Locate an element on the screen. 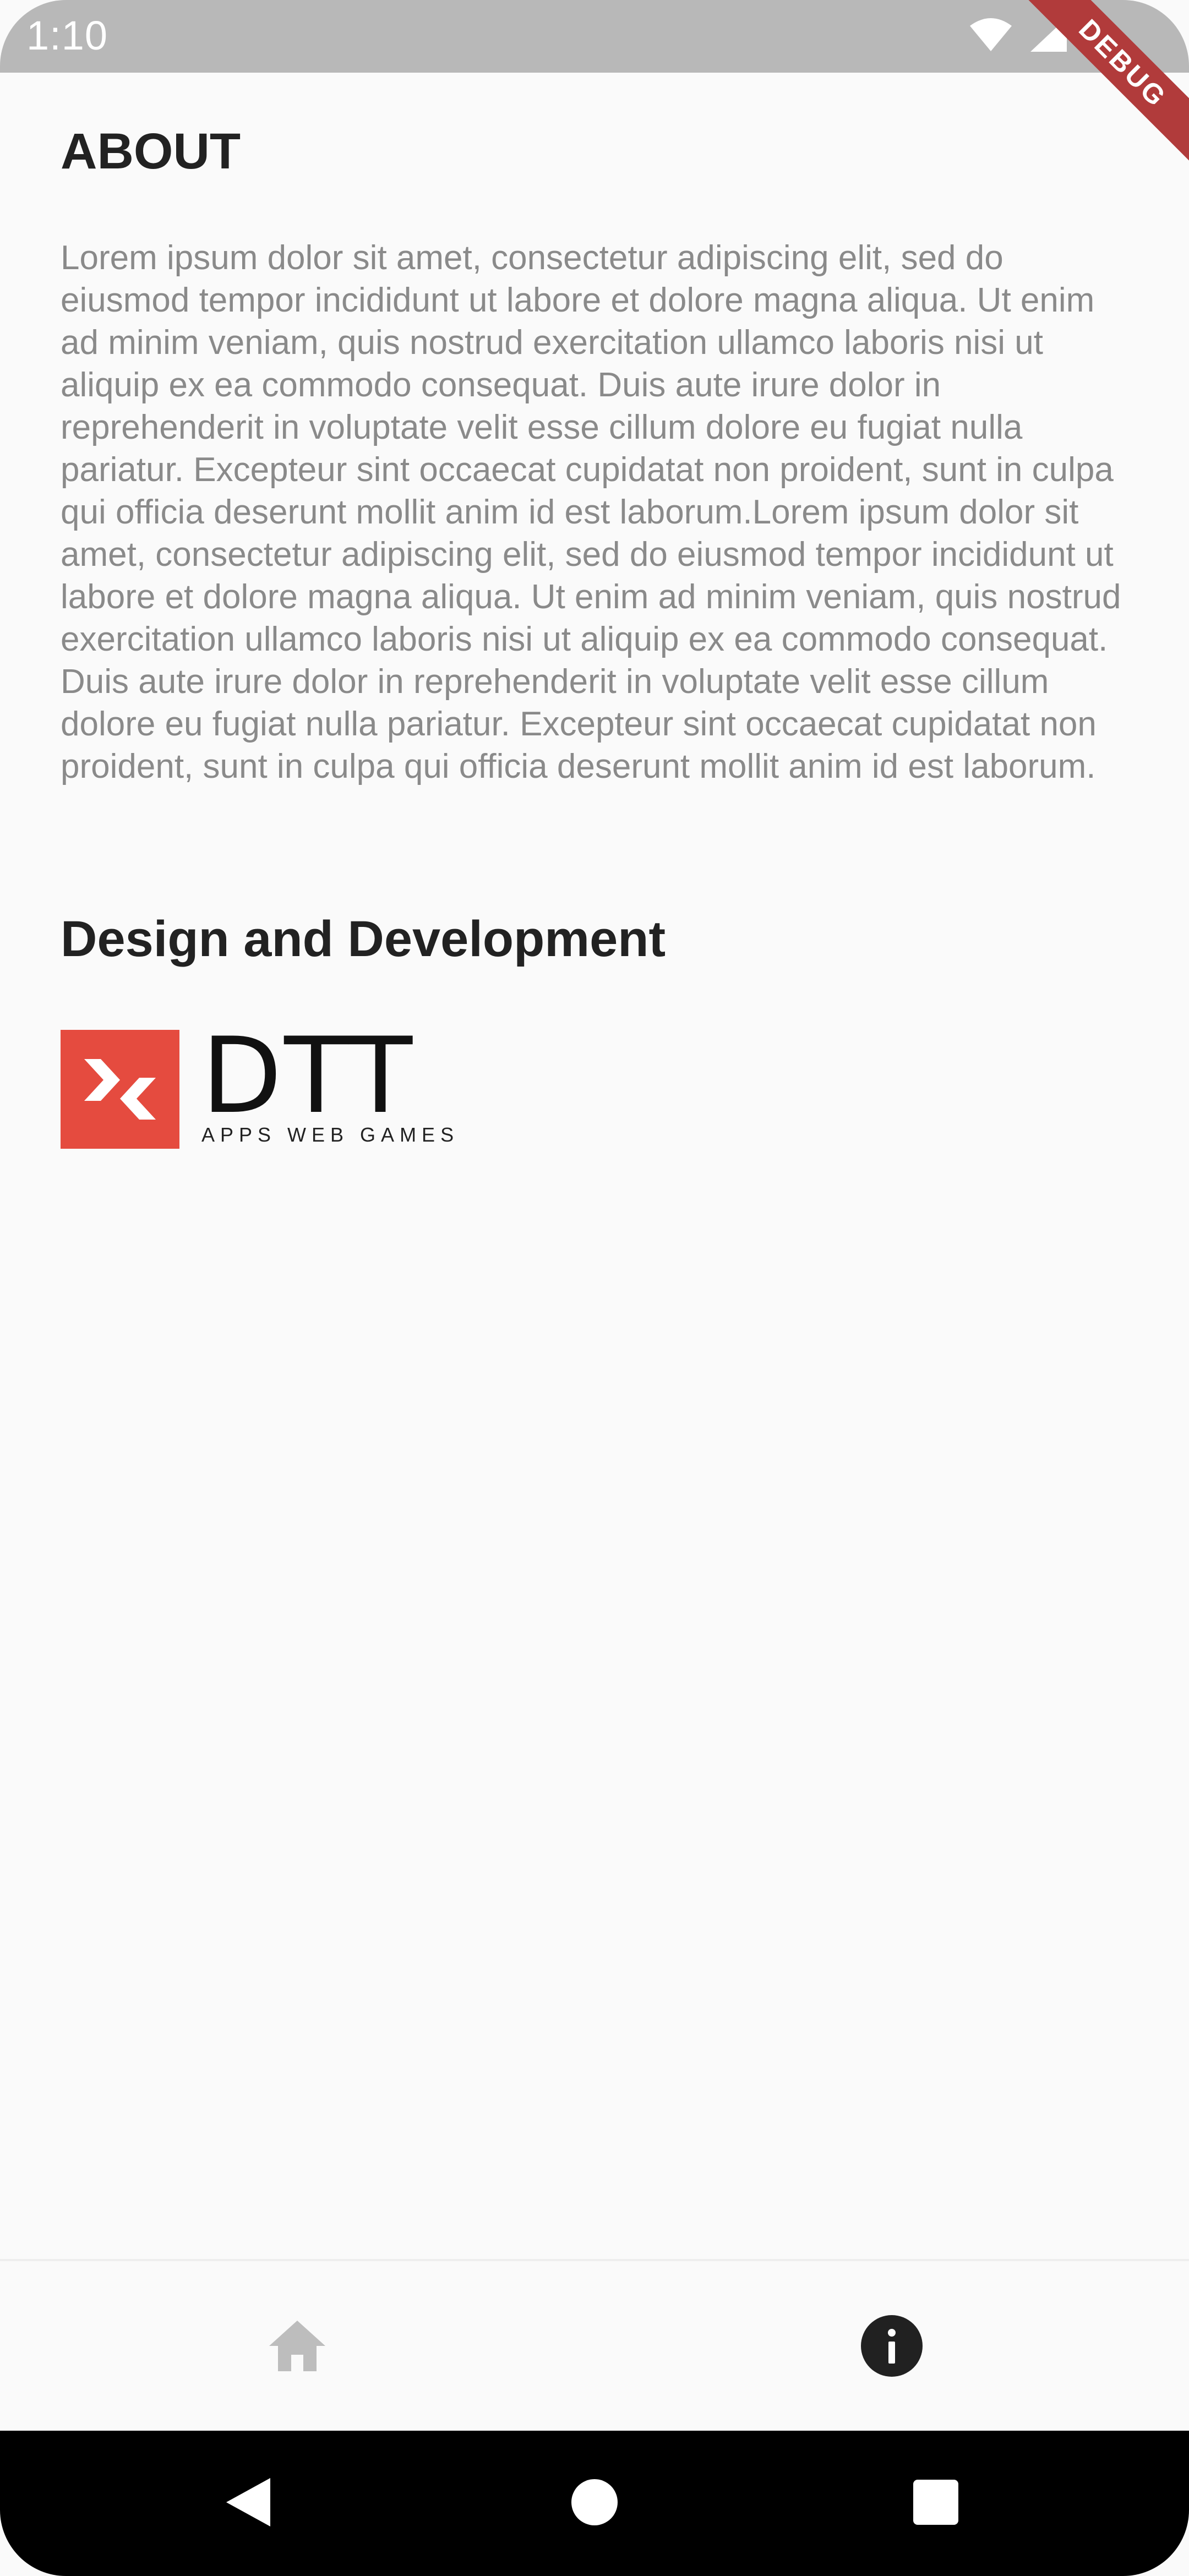  nav-info-button is located at coordinates (891, 2347).